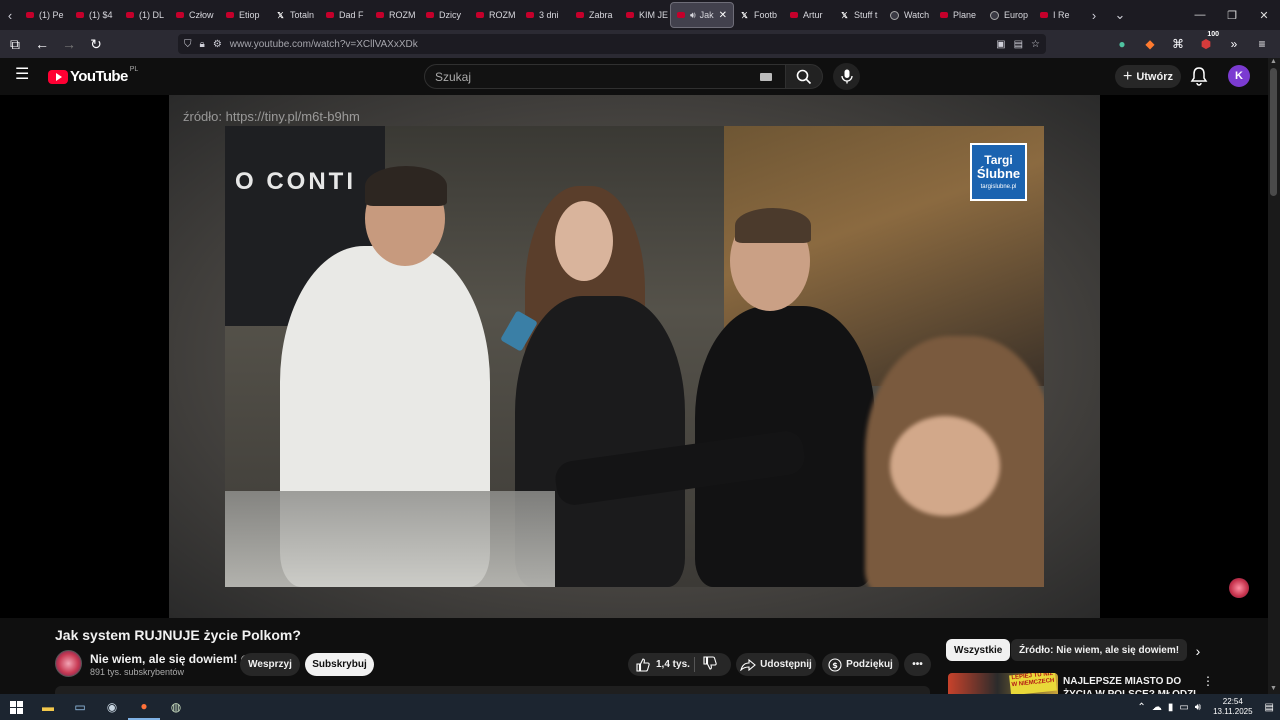 Image resolution: width=1280 pixels, height=720 pixels. What do you see at coordinates (859, 15) in the screenshot?
I see `browser-tab: 𝕏 Stuff t` at bounding box center [859, 15].